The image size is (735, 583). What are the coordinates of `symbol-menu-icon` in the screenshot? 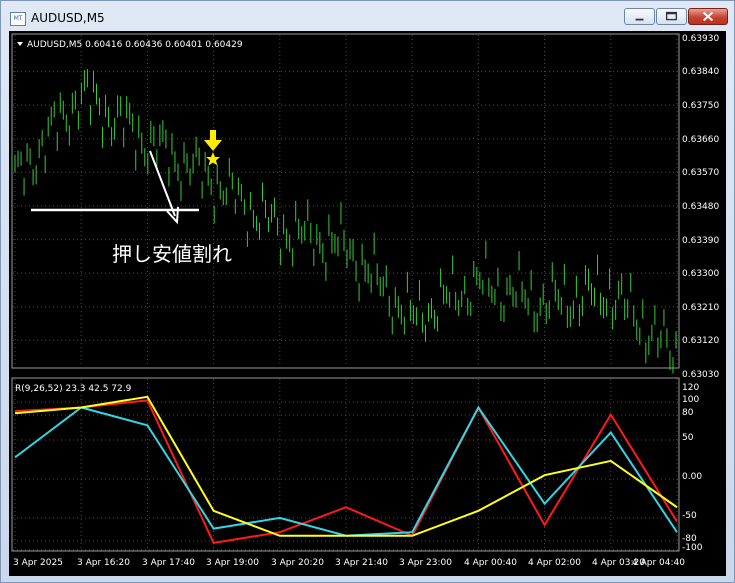 It's located at (20, 44).